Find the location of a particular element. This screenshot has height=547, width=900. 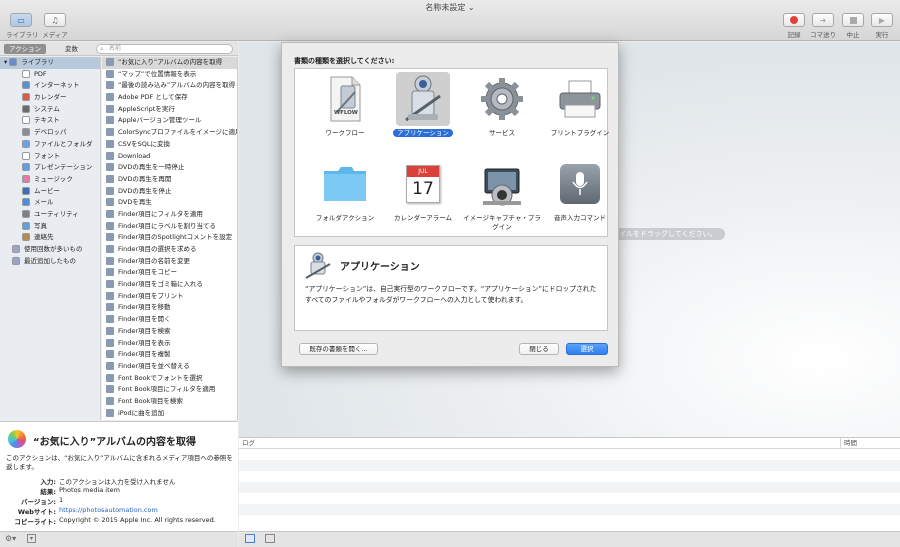

action-item: Font Book項目を検索 is located at coordinates (169, 402).